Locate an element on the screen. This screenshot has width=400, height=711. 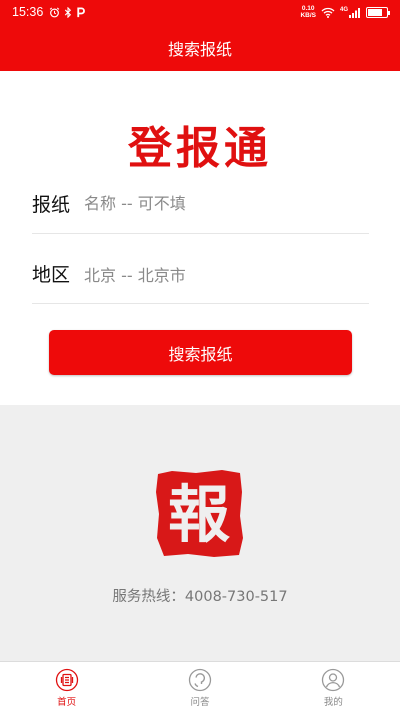
tab-qa-label: 问答 is located at coordinates (200, 702).